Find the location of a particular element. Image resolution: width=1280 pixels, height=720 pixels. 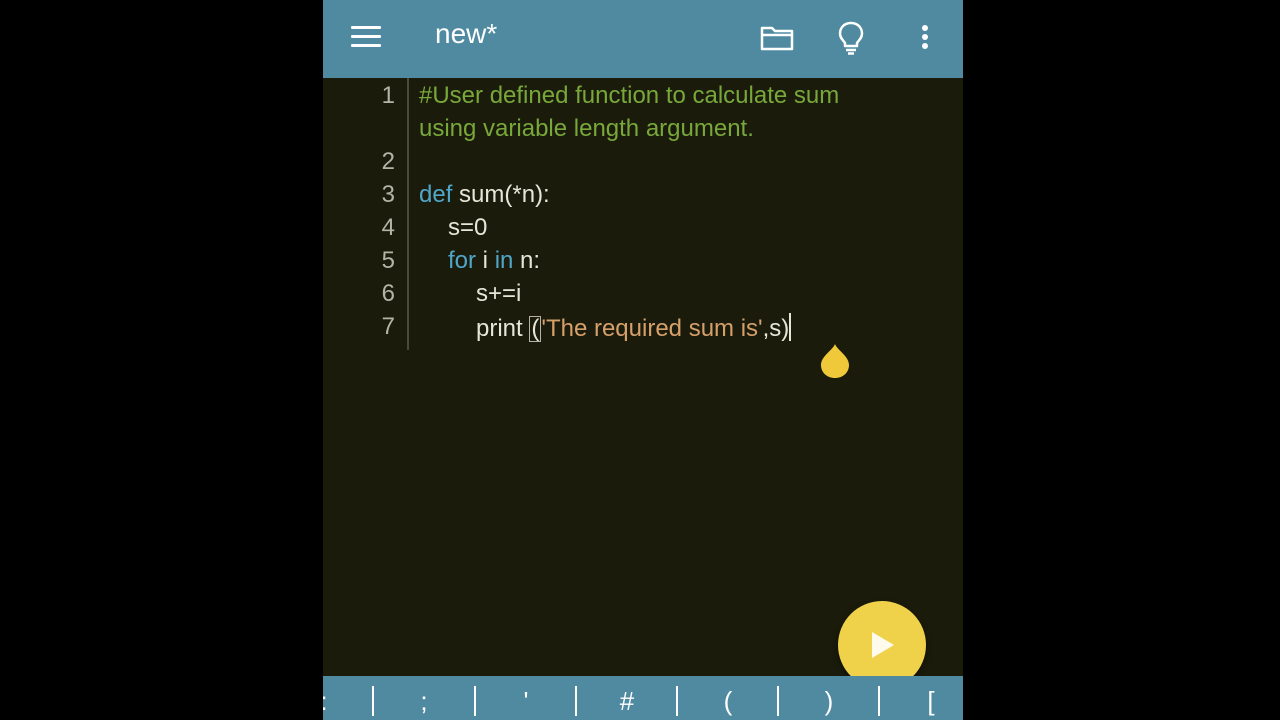

line-number: 1 is located at coordinates (388, 95).